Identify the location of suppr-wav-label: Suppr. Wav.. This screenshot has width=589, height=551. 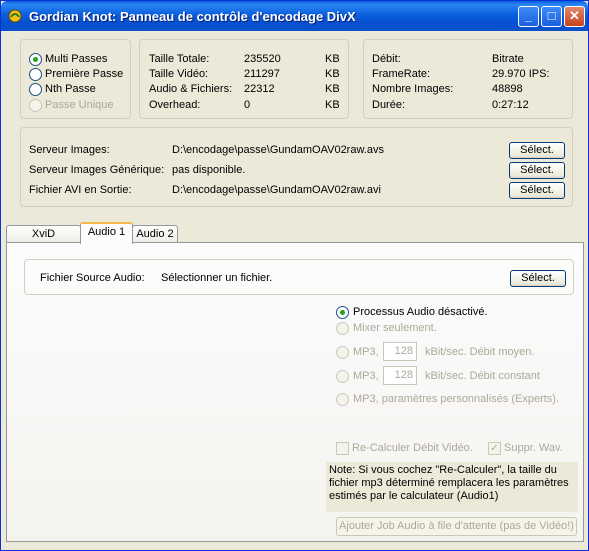
(533, 448).